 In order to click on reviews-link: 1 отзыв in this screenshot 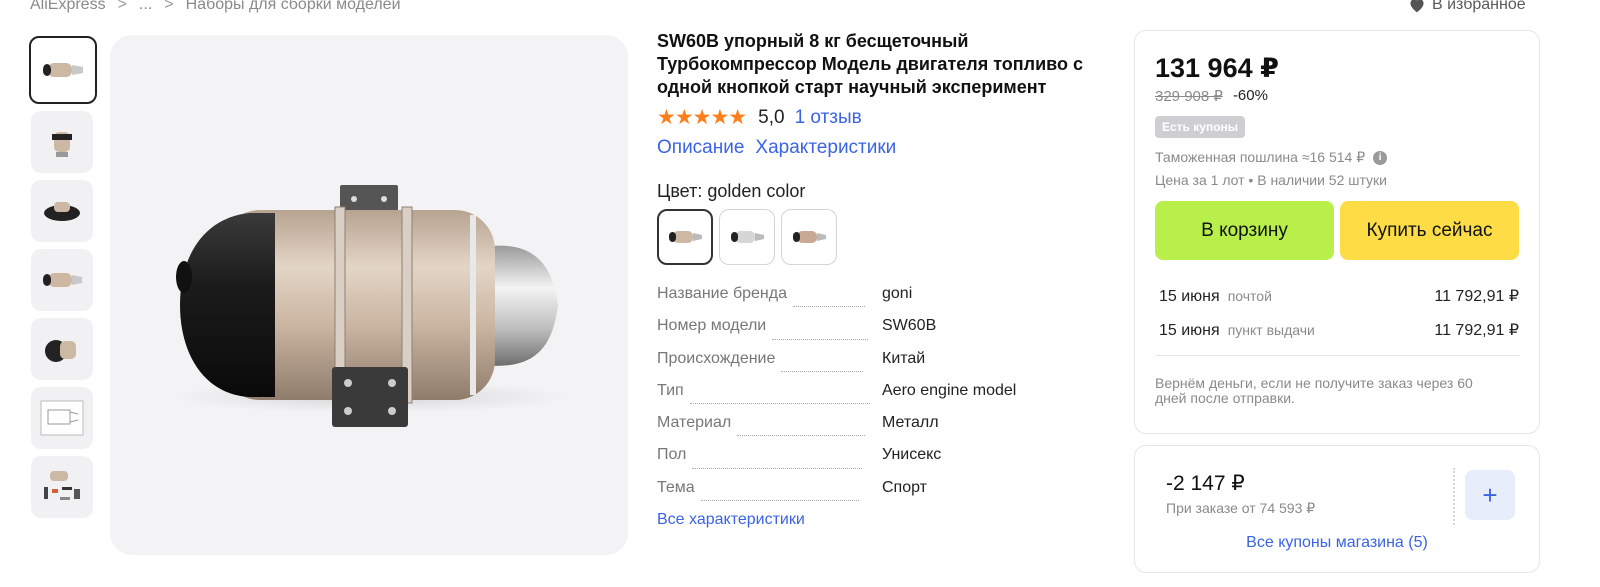, I will do `click(828, 118)`.